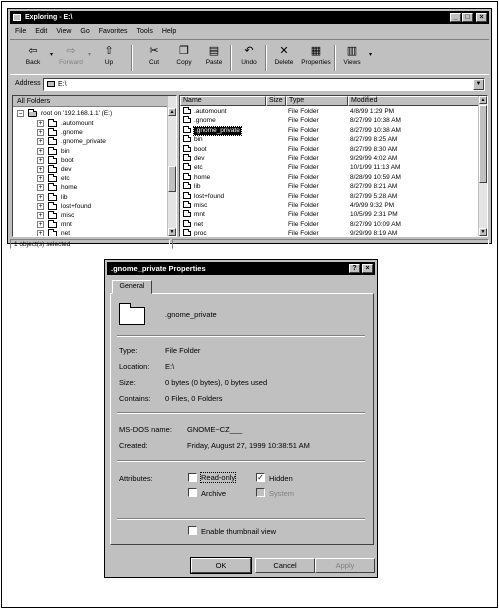 This screenshot has width=499, height=609. I want to click on forward-dropdown-icon: ▾, so click(89, 54).